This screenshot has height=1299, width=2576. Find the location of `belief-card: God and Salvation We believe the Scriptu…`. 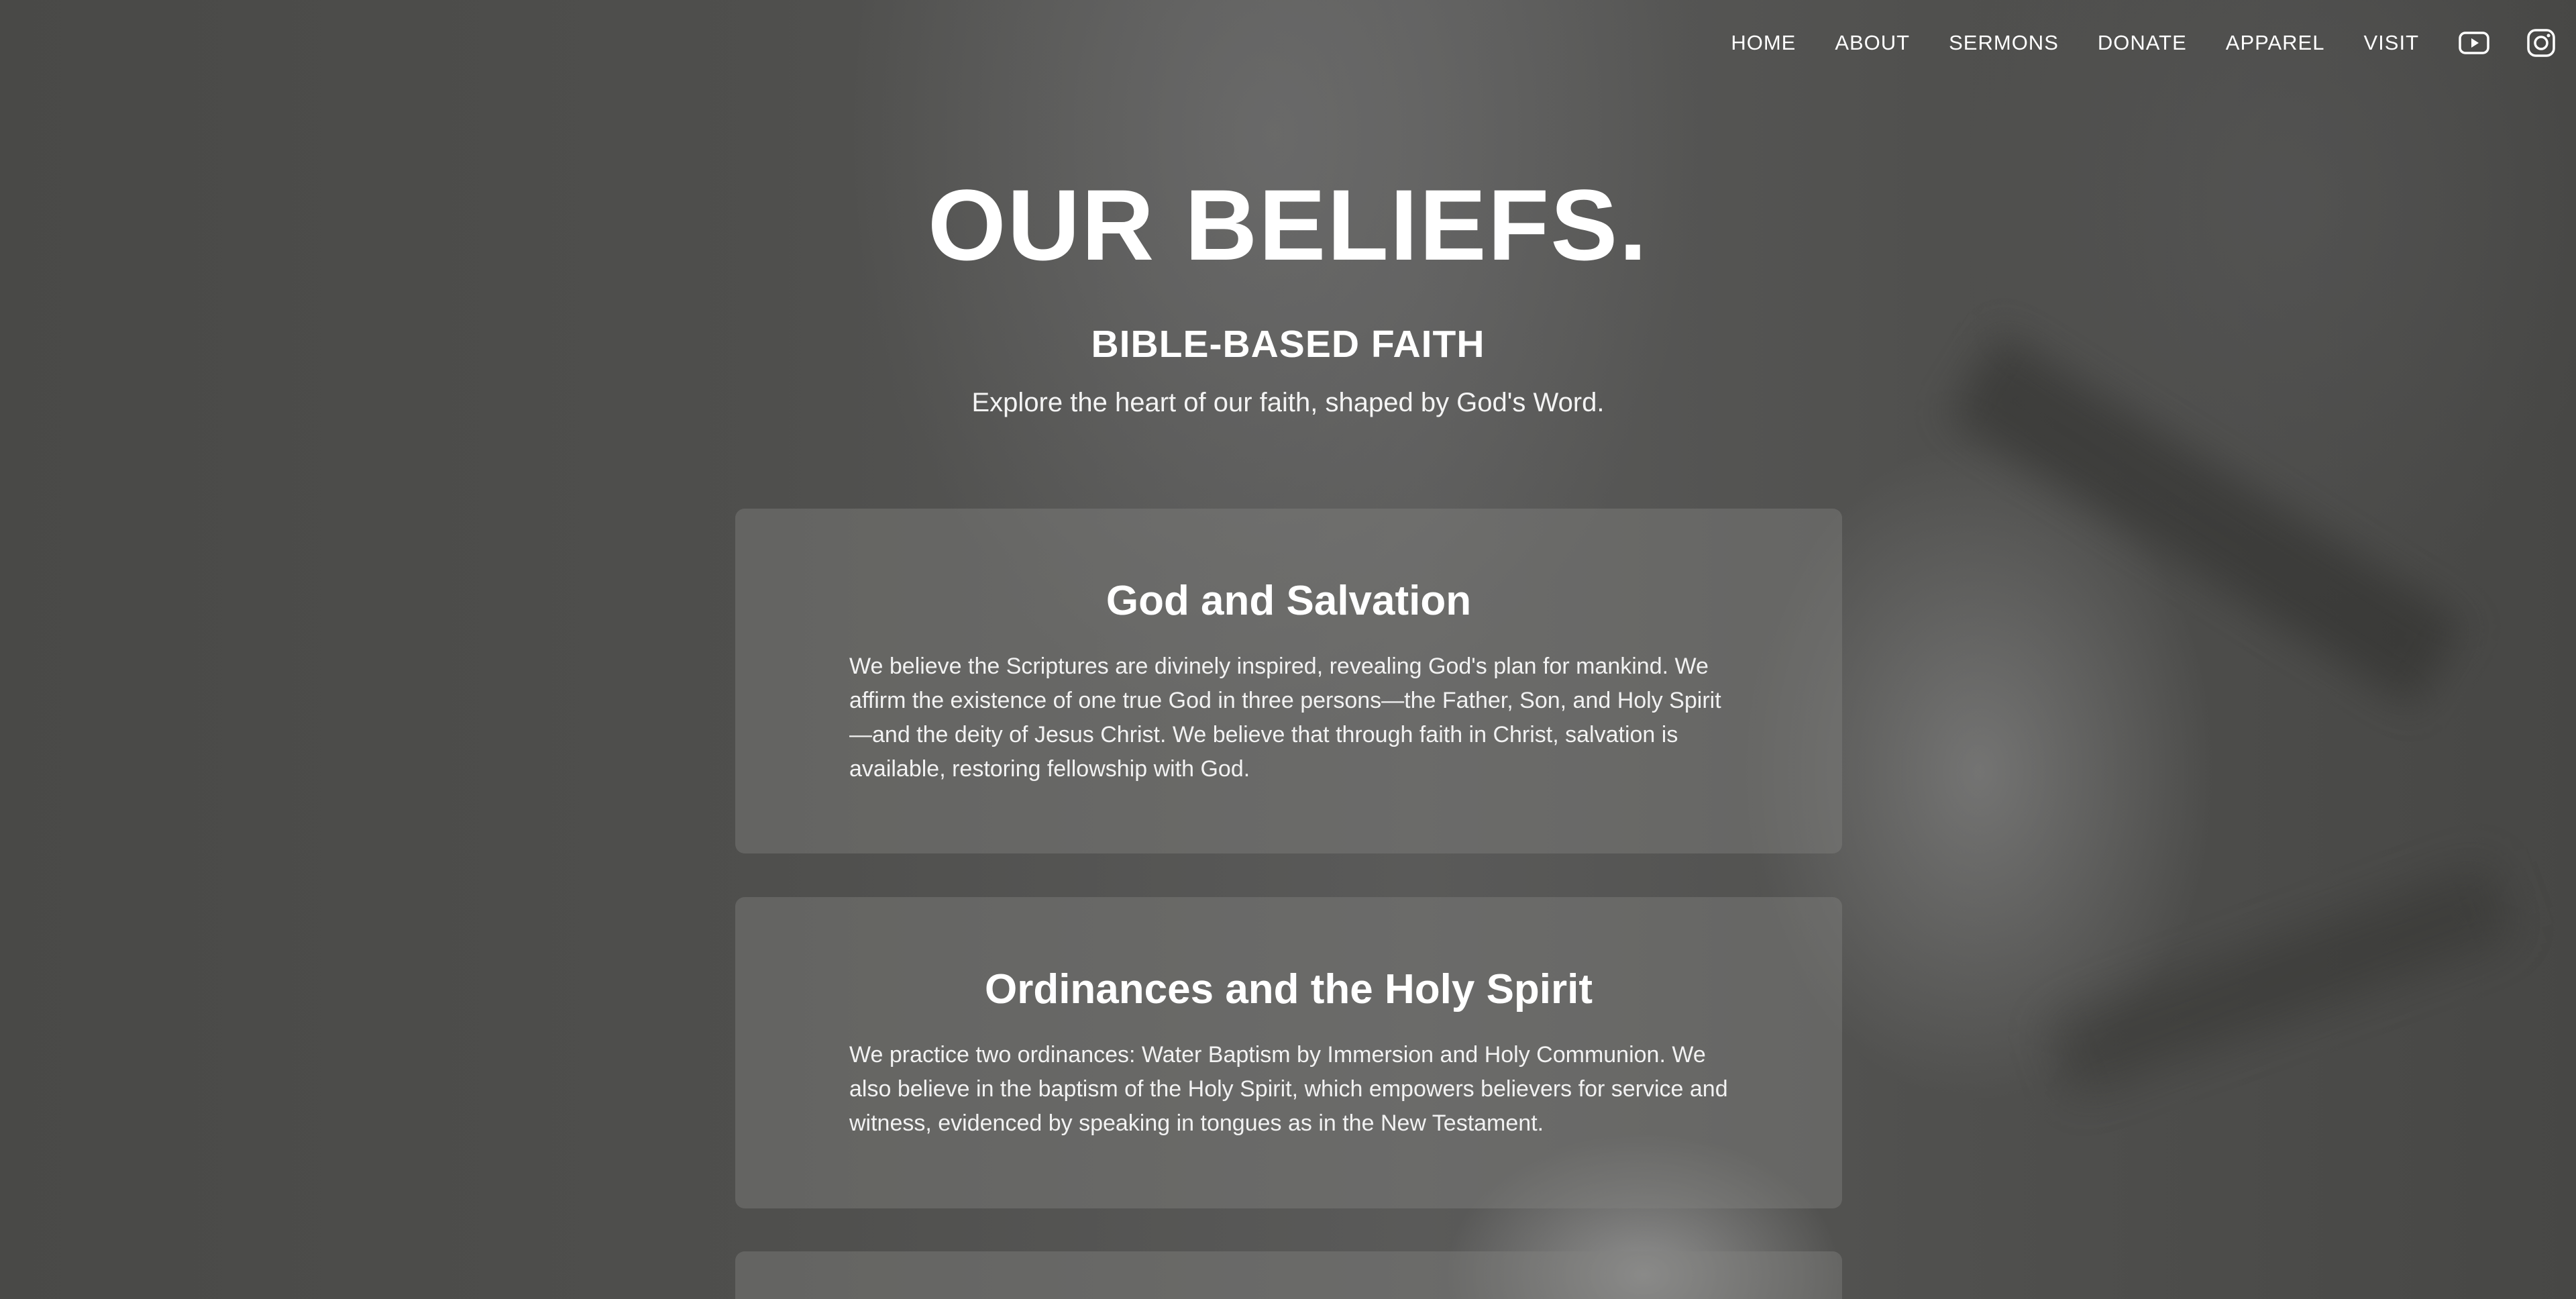

belief-card: God and Salvation We believe the Scriptu… is located at coordinates (1288, 681).